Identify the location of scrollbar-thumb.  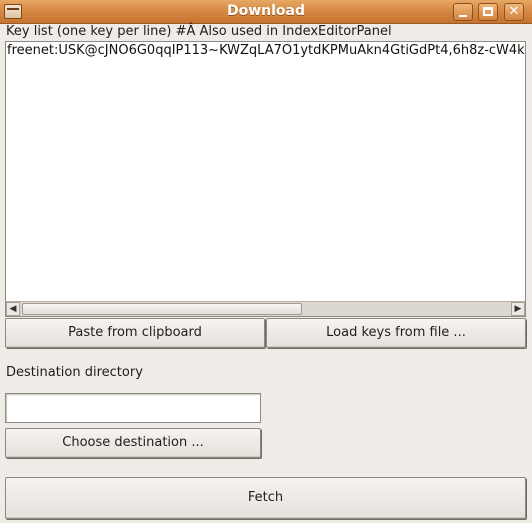
(162, 309).